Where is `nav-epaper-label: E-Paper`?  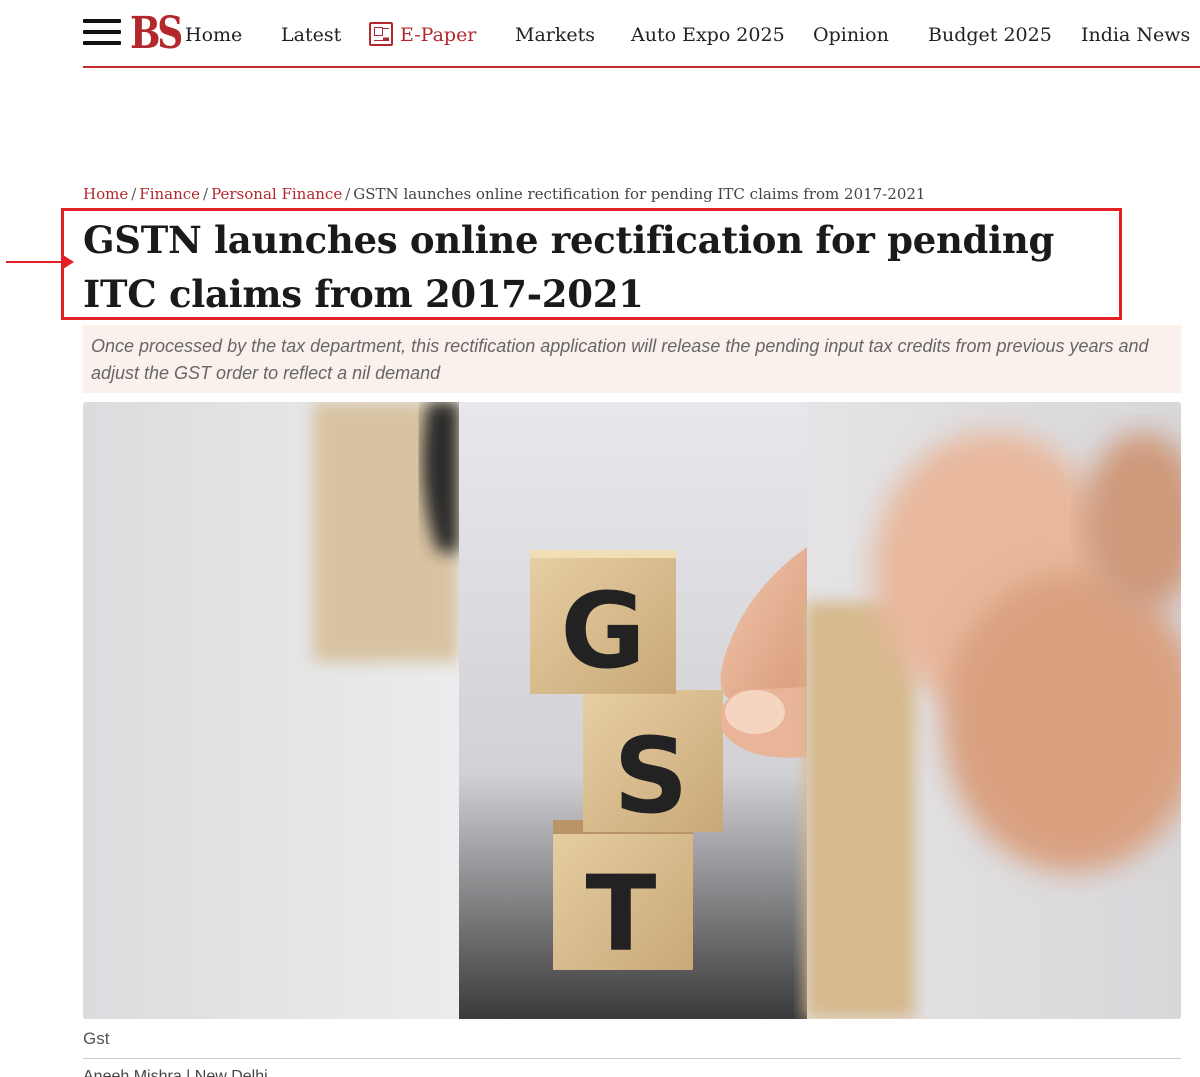
nav-epaper-label: E-Paper is located at coordinates (438, 35).